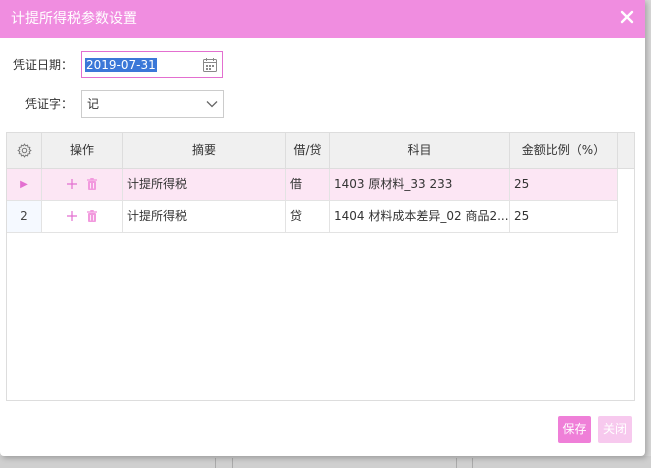 The height and width of the screenshot is (468, 651). I want to click on calendar-icon, so click(210, 65).